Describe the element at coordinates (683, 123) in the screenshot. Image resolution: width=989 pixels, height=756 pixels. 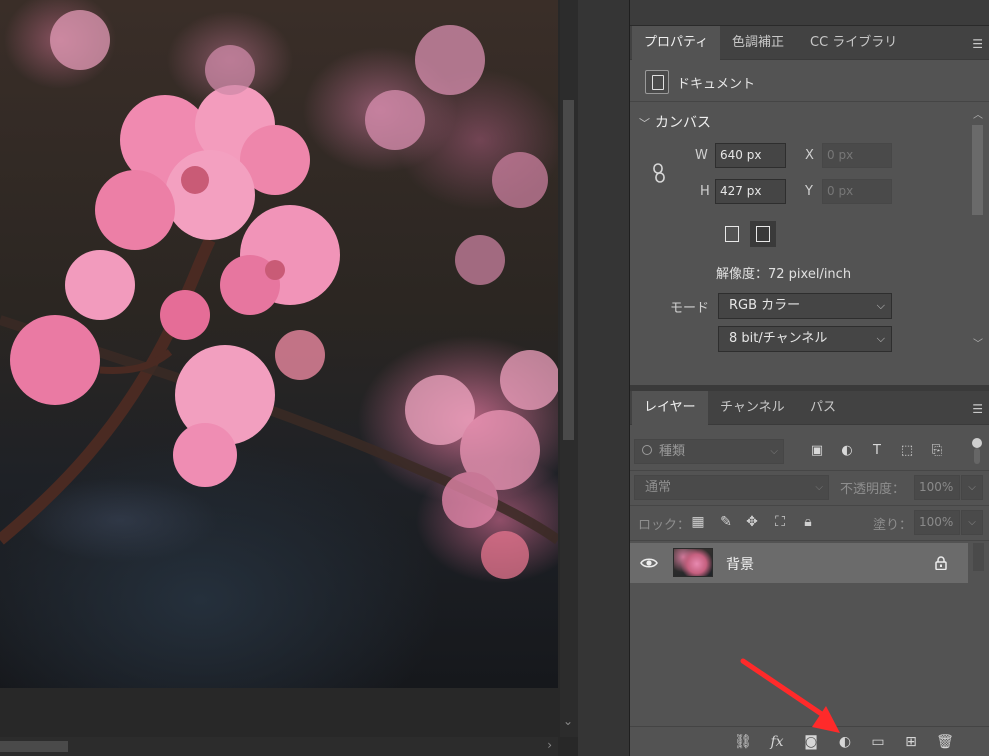
I see `canvas-section-title: カンバス` at that location.